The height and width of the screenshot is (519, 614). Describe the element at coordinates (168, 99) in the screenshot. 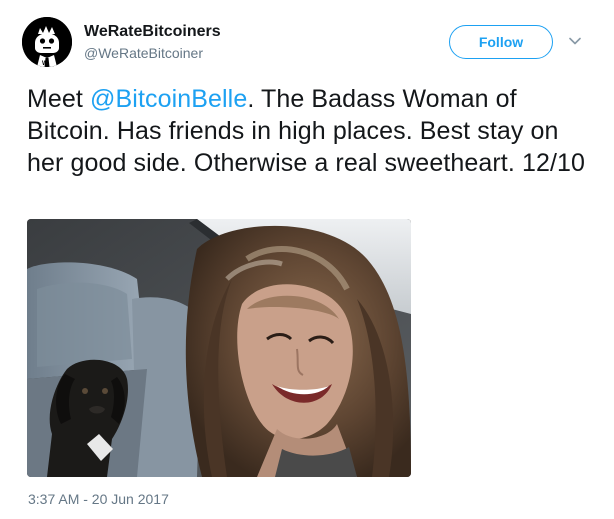

I see `mention-link: @BitcoinBelle` at that location.